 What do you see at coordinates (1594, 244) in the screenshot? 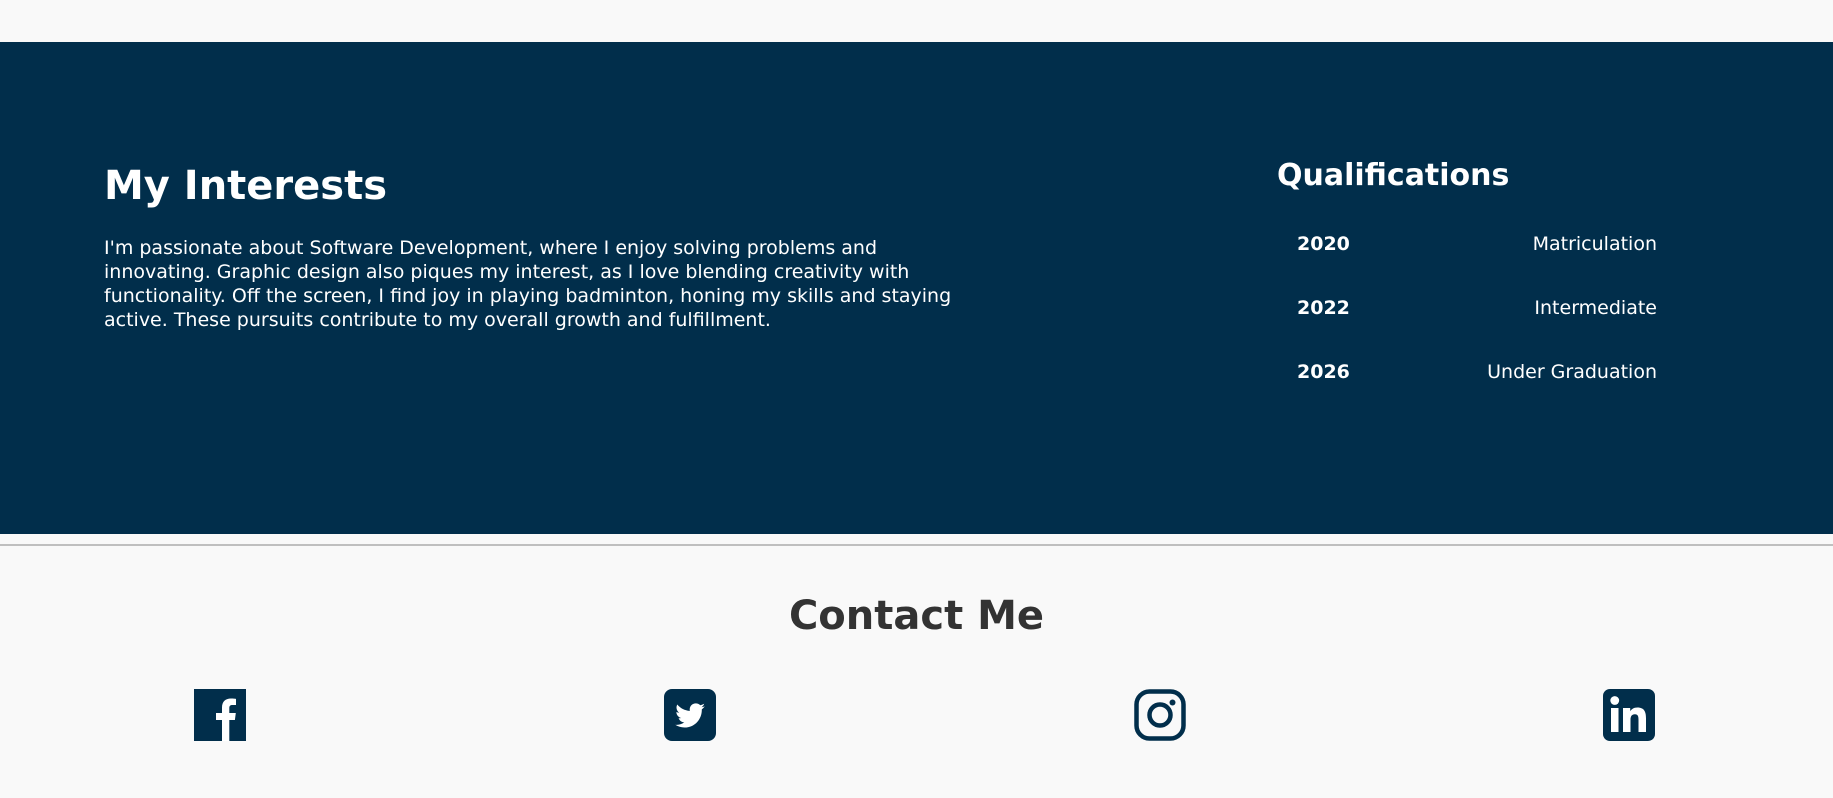
I see `qualification-title: Matriculation` at bounding box center [1594, 244].